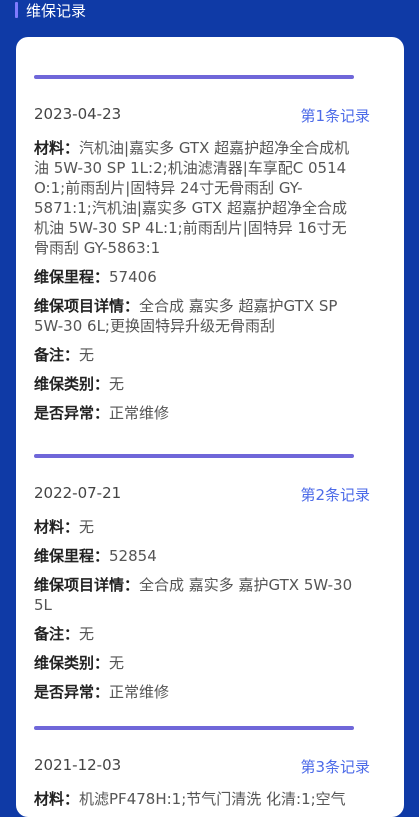  What do you see at coordinates (194, 595) in the screenshot?
I see `record-detail: 维保项目详情：全合成 嘉实多 嘉护GTX 5W-30 5L` at bounding box center [194, 595].